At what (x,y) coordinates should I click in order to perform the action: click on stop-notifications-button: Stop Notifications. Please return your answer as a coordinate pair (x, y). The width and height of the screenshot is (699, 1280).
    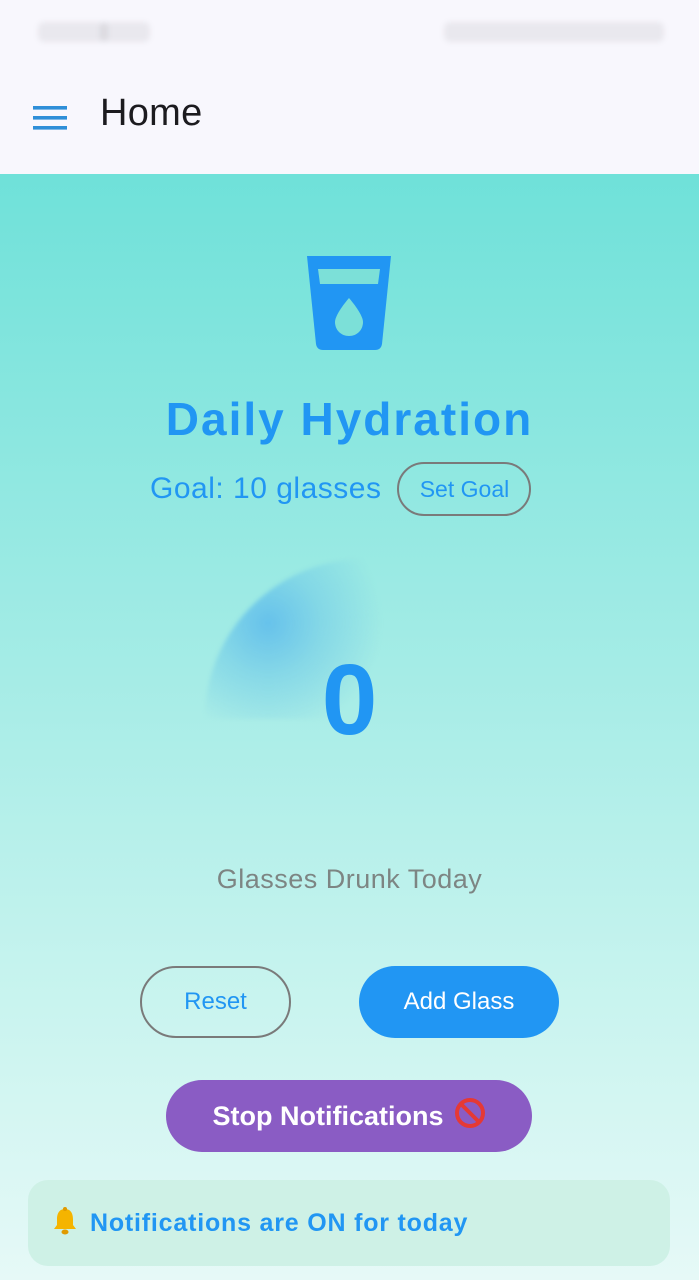
    Looking at the image, I should click on (349, 1116).